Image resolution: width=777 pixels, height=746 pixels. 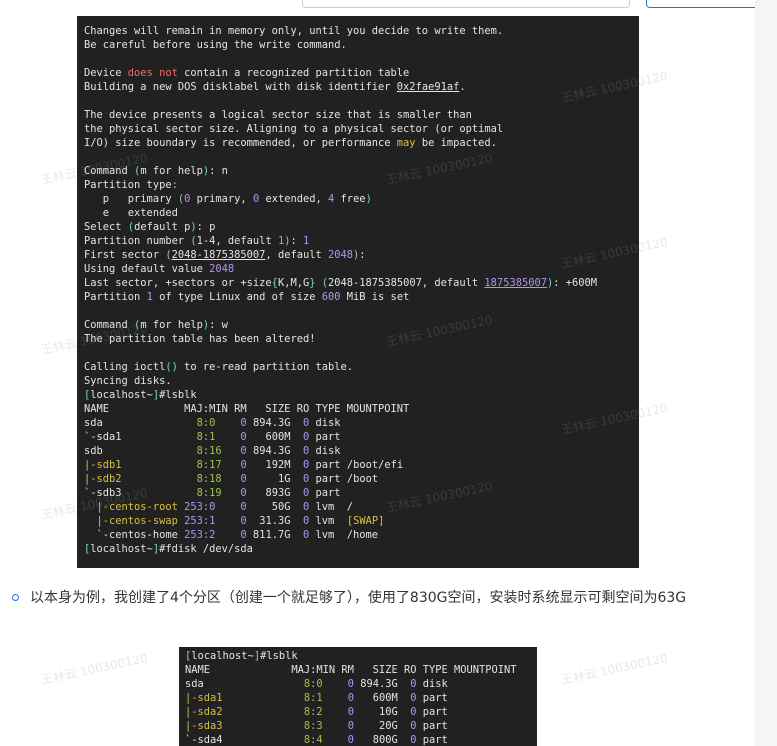 What do you see at coordinates (313, 698) in the screenshot?
I see `terminal-text: 8:1` at bounding box center [313, 698].